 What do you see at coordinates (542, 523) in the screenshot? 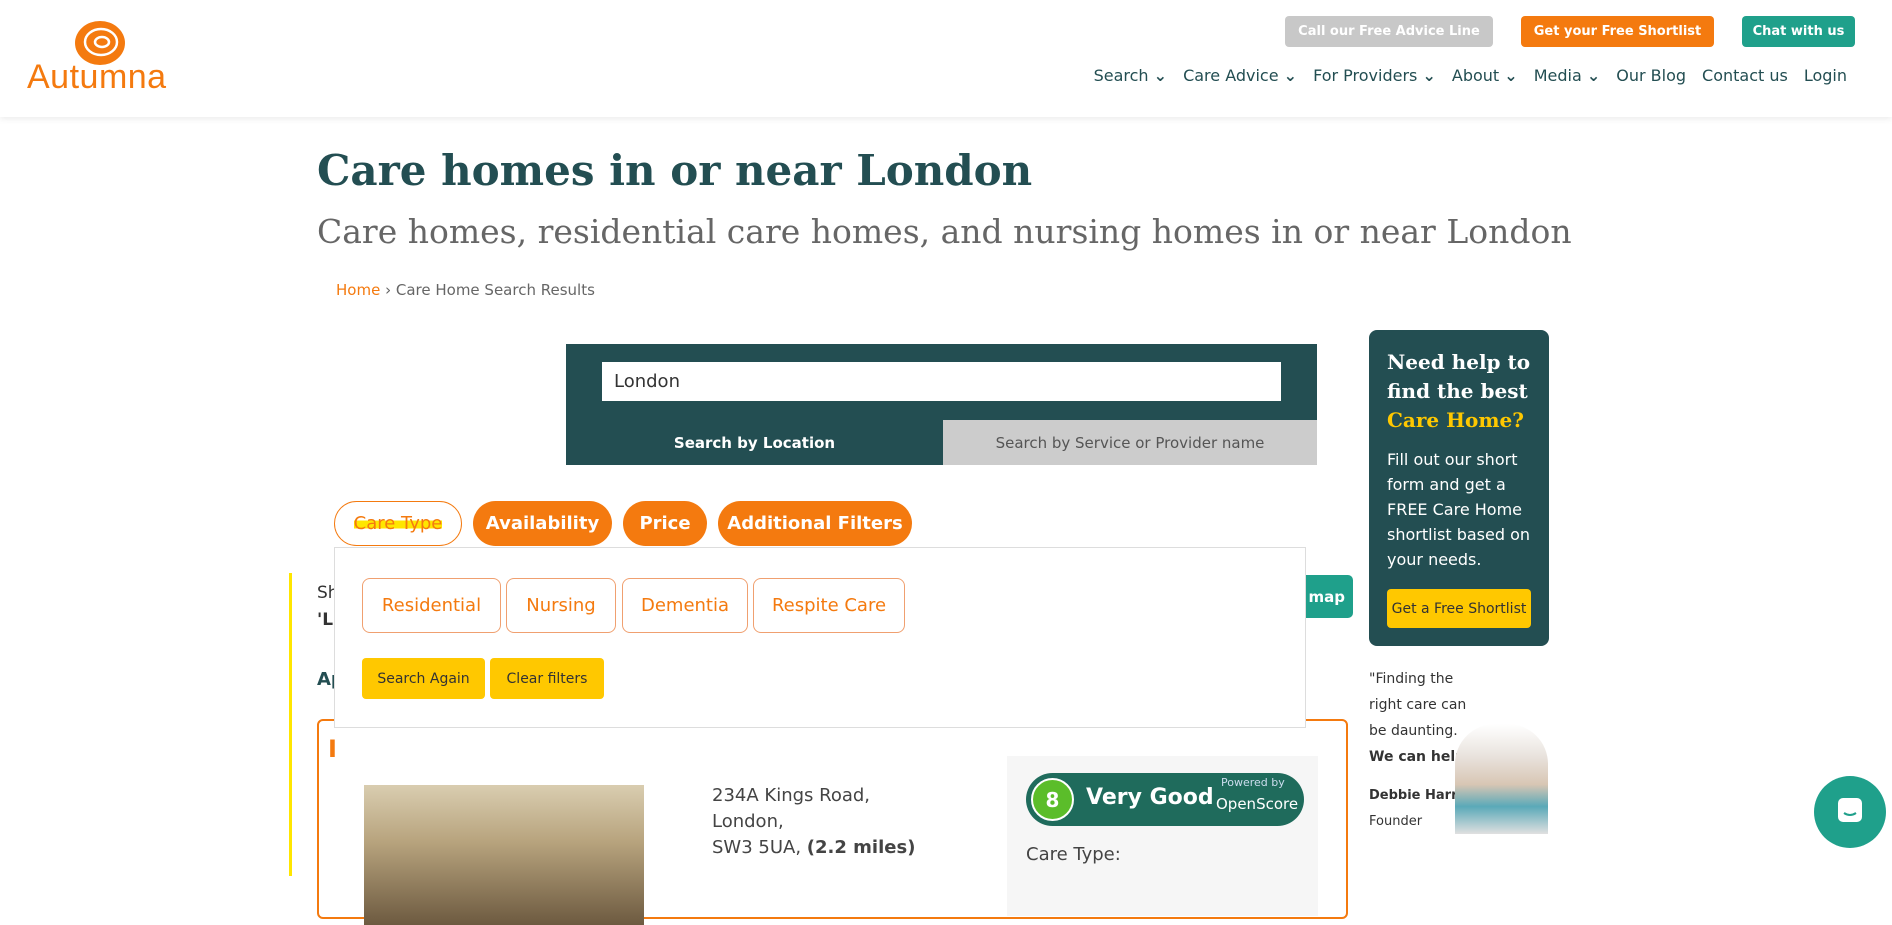
I see `availability-filter: Availability` at bounding box center [542, 523].